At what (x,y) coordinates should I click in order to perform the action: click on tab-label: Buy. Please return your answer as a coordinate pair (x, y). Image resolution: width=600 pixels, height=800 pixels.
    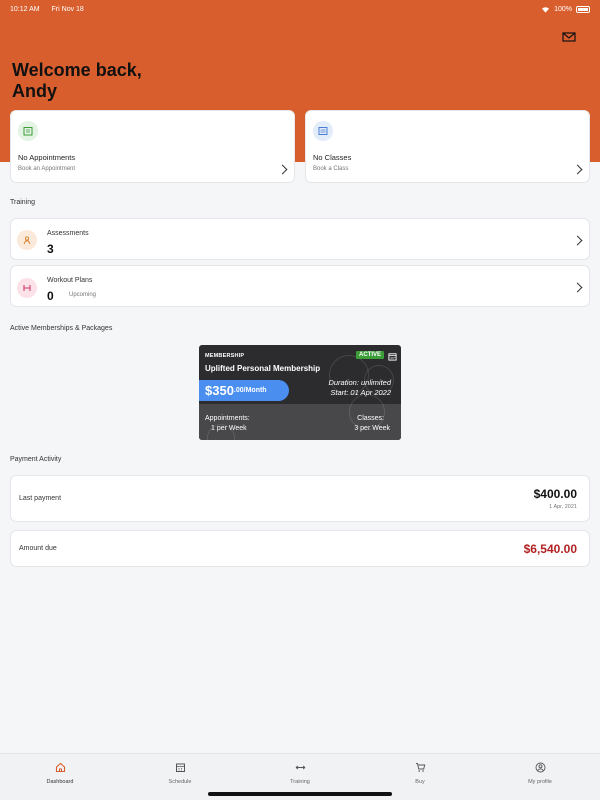
    Looking at the image, I should click on (420, 782).